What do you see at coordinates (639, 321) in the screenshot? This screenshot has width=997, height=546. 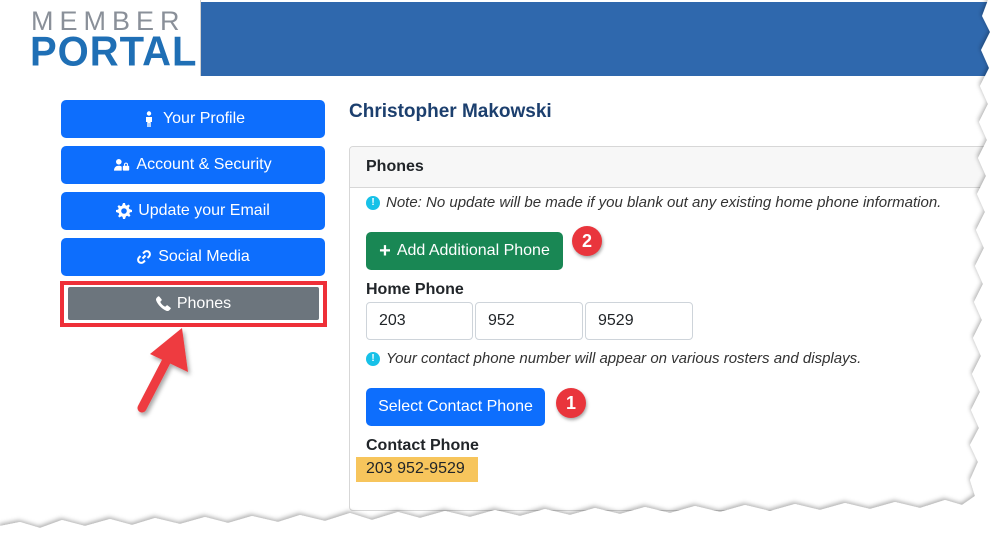 I see `home-phone-line-input: 9529` at bounding box center [639, 321].